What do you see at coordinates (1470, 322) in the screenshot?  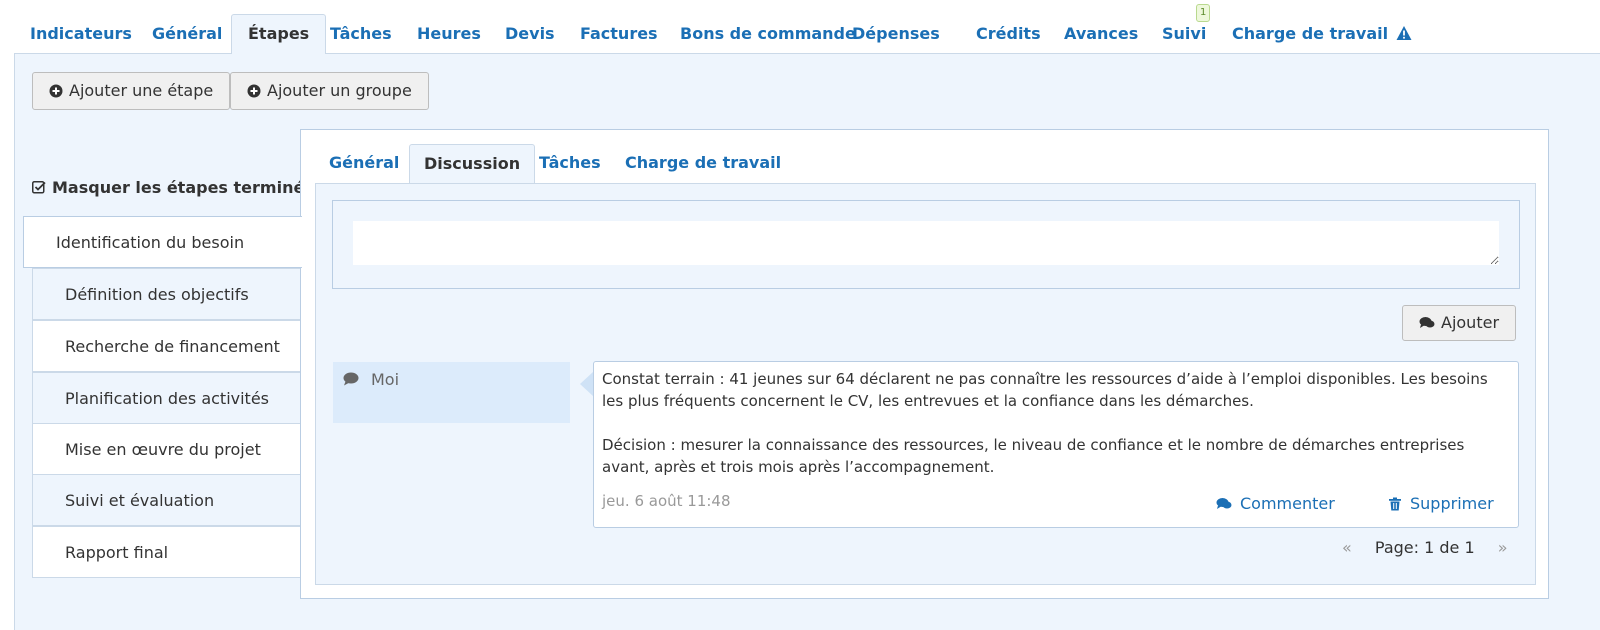 I see `add-comment-label: Ajouter` at bounding box center [1470, 322].